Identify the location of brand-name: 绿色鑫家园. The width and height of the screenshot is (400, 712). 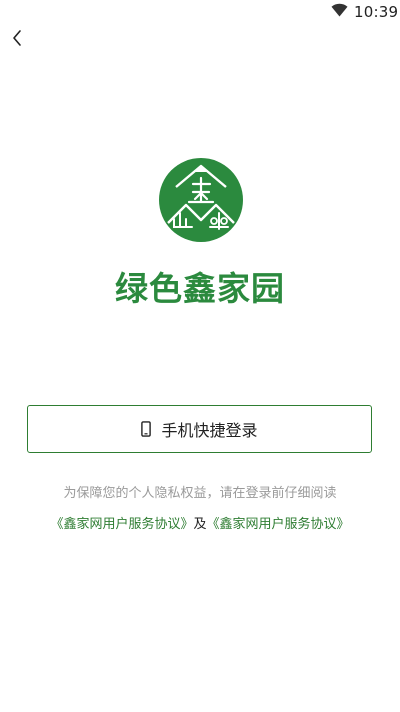
(200, 288).